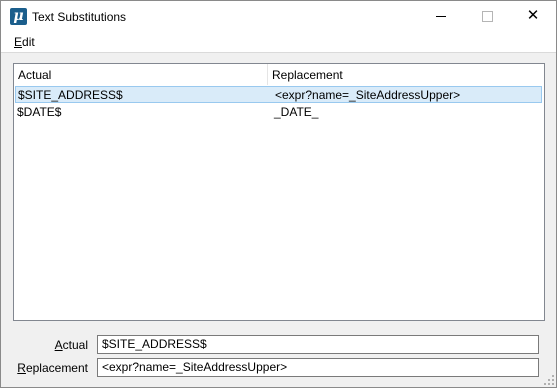 The height and width of the screenshot is (388, 557). I want to click on replacement-label-text: eplacement, so click(56, 368).